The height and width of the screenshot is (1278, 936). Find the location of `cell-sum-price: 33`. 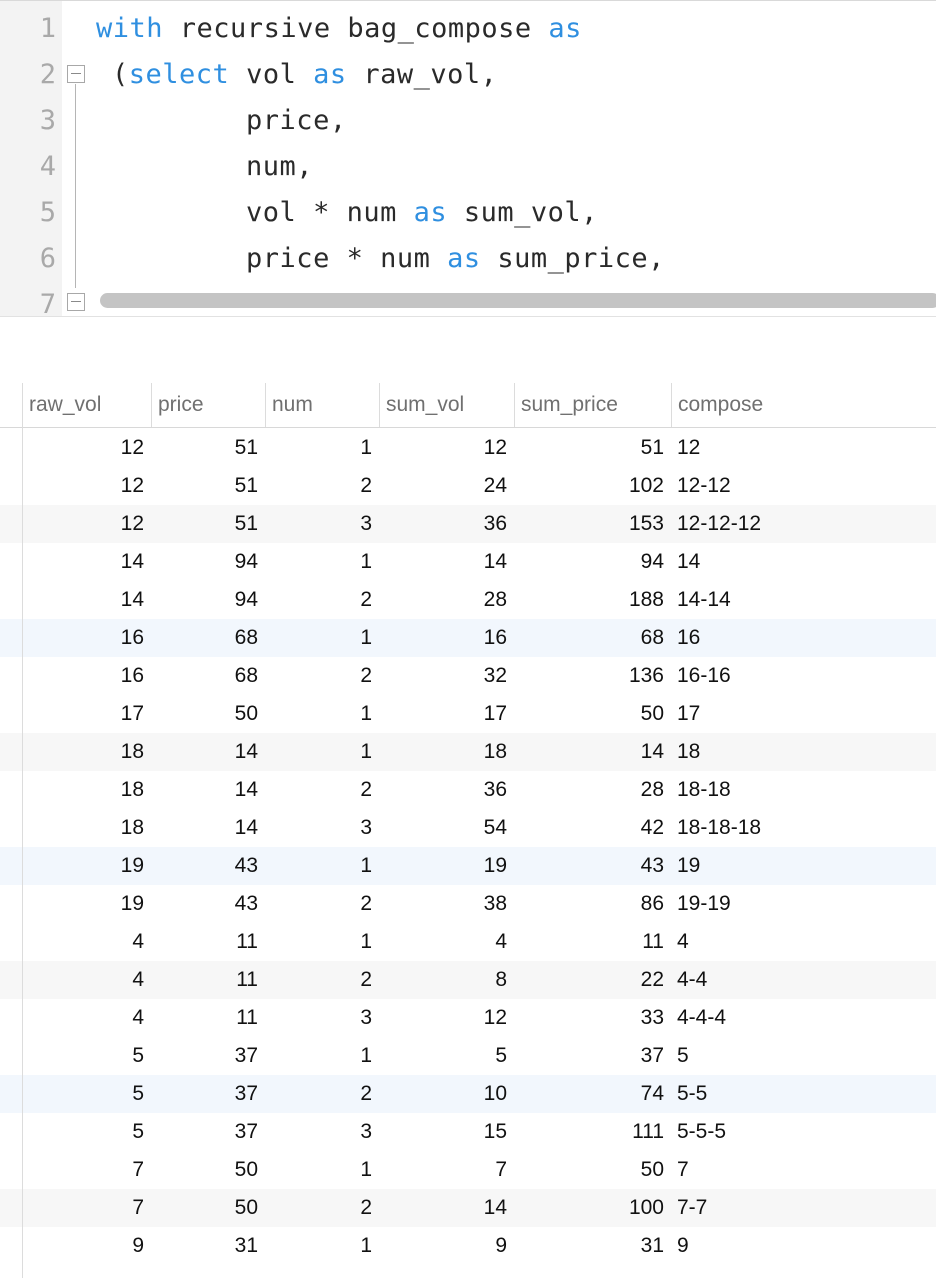

cell-sum-price: 33 is located at coordinates (589, 1018).